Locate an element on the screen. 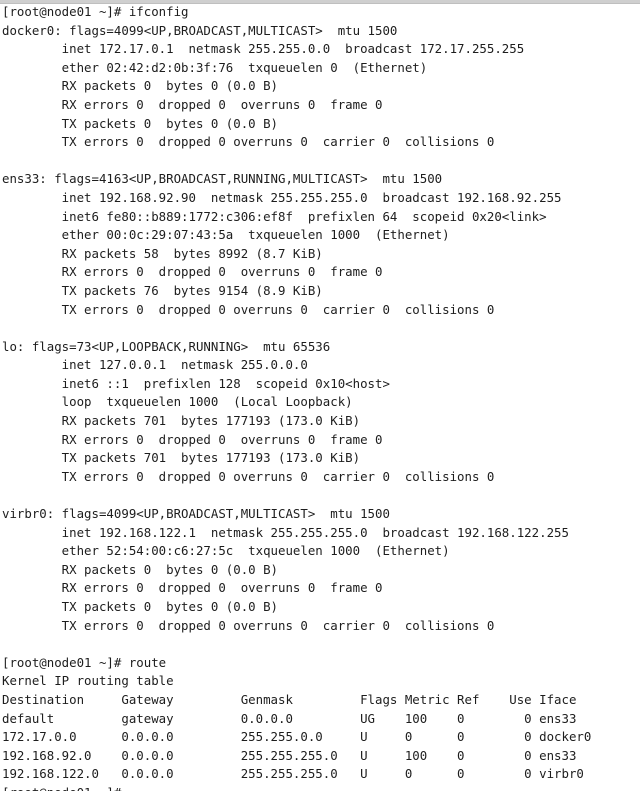 Image resolution: width=640 pixels, height=791 pixels. route-table-title: Kernel IP routing table is located at coordinates (88, 681).